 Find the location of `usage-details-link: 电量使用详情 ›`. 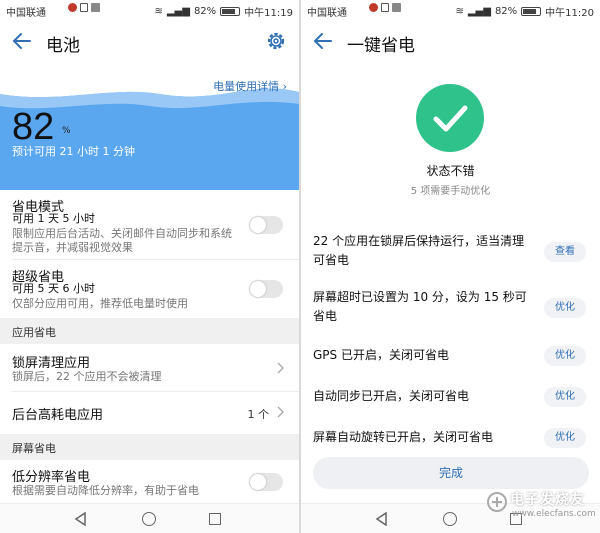

usage-details-link: 电量使用详情 › is located at coordinates (250, 86).